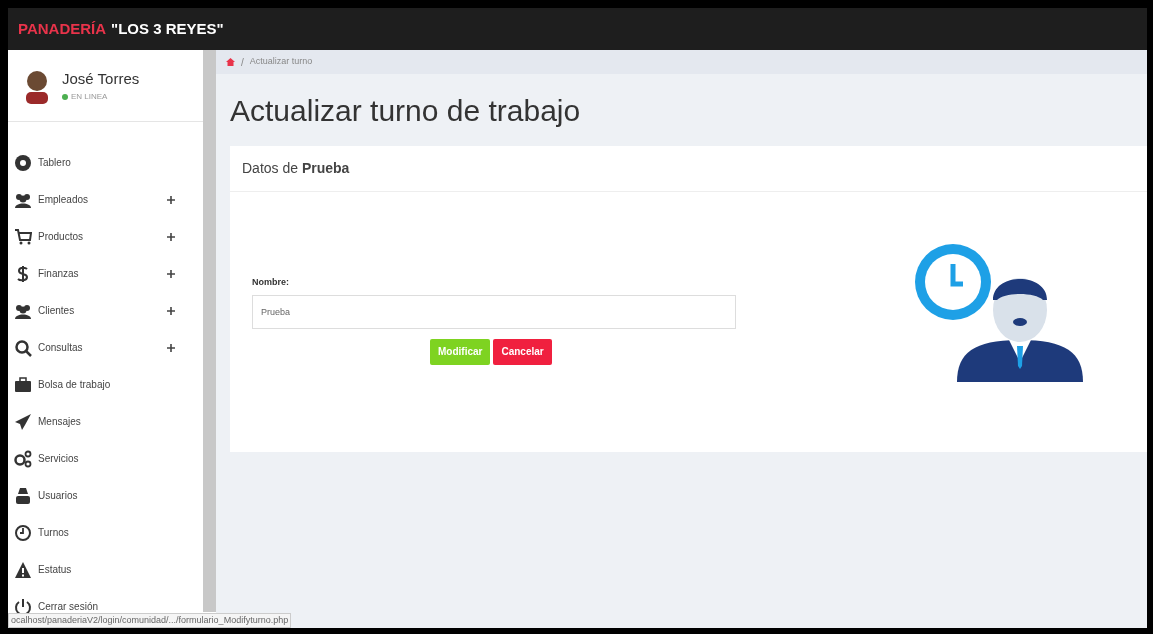  I want to click on dashboard-icon, so click(23, 162).